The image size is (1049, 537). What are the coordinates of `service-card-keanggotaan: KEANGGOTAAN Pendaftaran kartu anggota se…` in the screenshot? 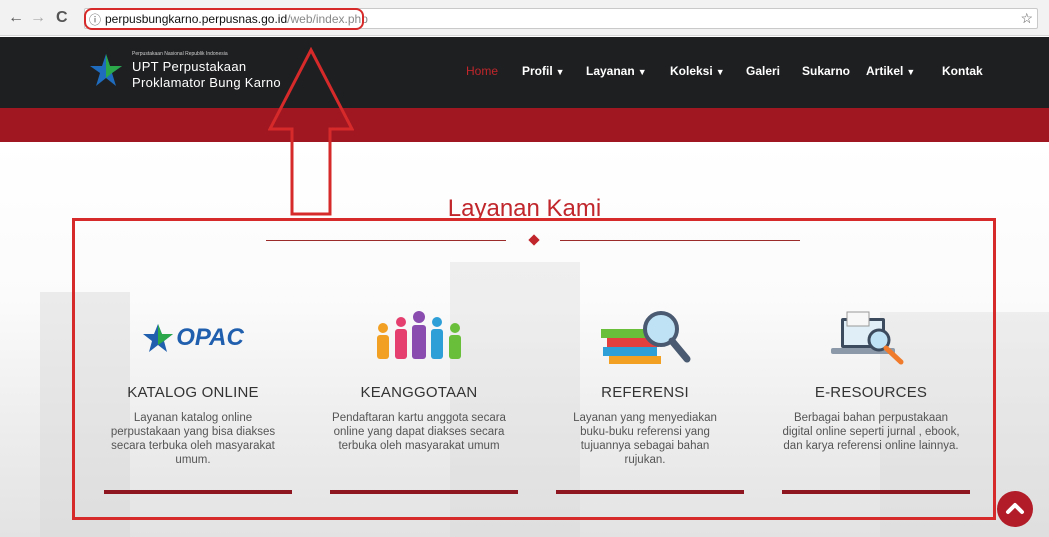 It's located at (419, 398).